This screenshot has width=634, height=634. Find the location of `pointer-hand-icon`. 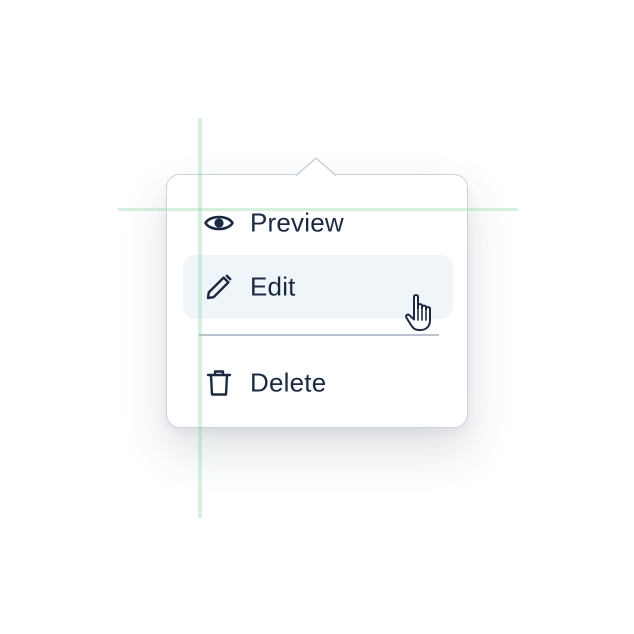

pointer-hand-icon is located at coordinates (418, 312).